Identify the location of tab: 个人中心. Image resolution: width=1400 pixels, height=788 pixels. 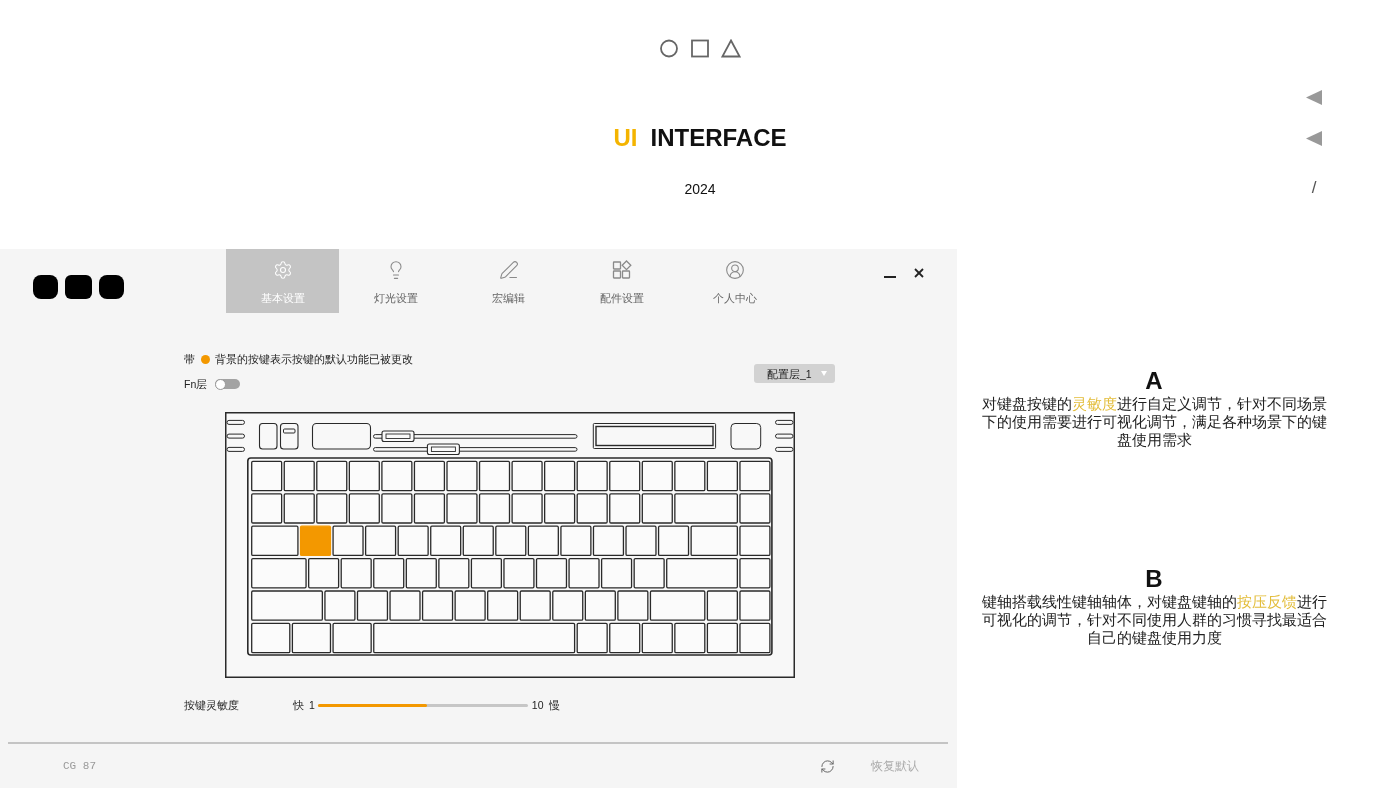
(734, 281).